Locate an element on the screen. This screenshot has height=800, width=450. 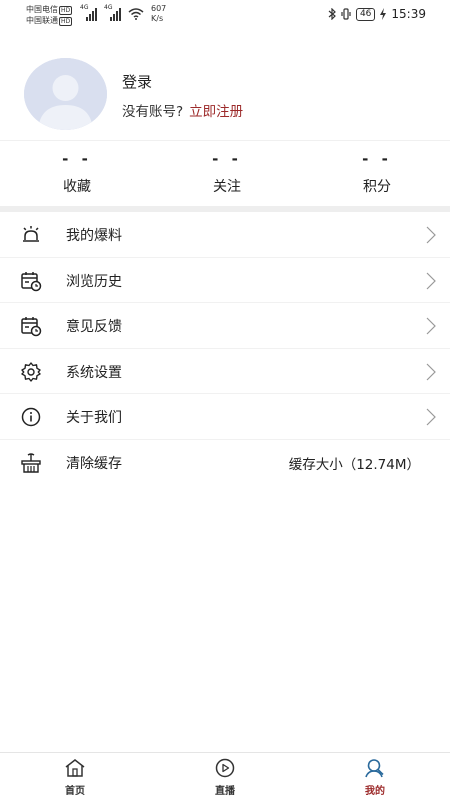
carrier-2: 中国联通 is located at coordinates (42, 20).